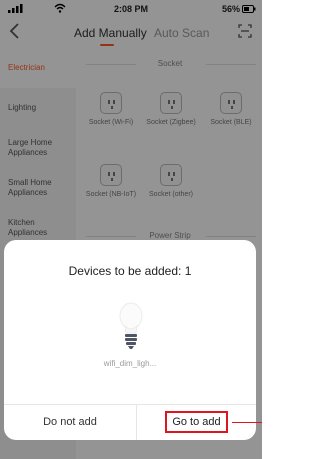 The height and width of the screenshot is (459, 320). What do you see at coordinates (247, 422) in the screenshot?
I see `annotation-callout-line` at bounding box center [247, 422].